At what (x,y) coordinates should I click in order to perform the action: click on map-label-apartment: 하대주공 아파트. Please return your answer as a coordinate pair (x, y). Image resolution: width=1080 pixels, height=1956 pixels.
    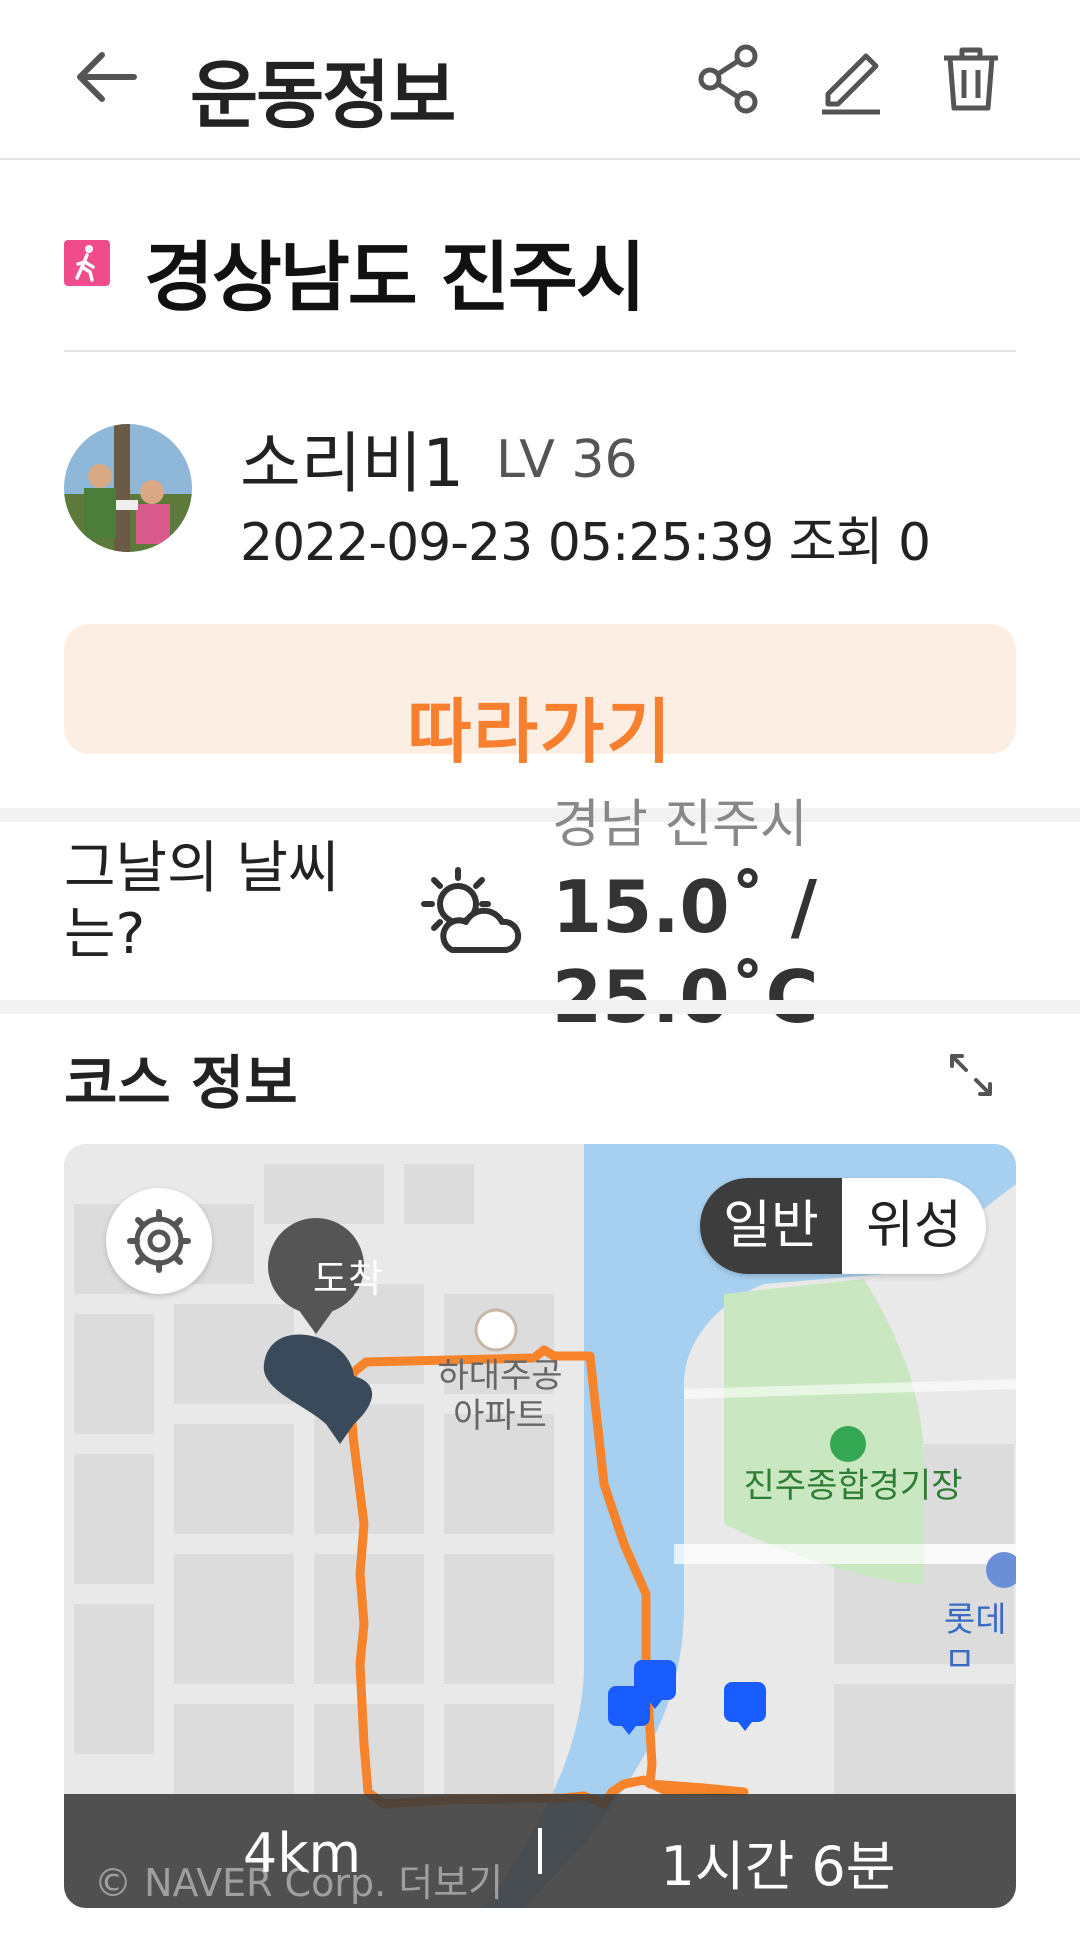
    Looking at the image, I should click on (500, 1396).